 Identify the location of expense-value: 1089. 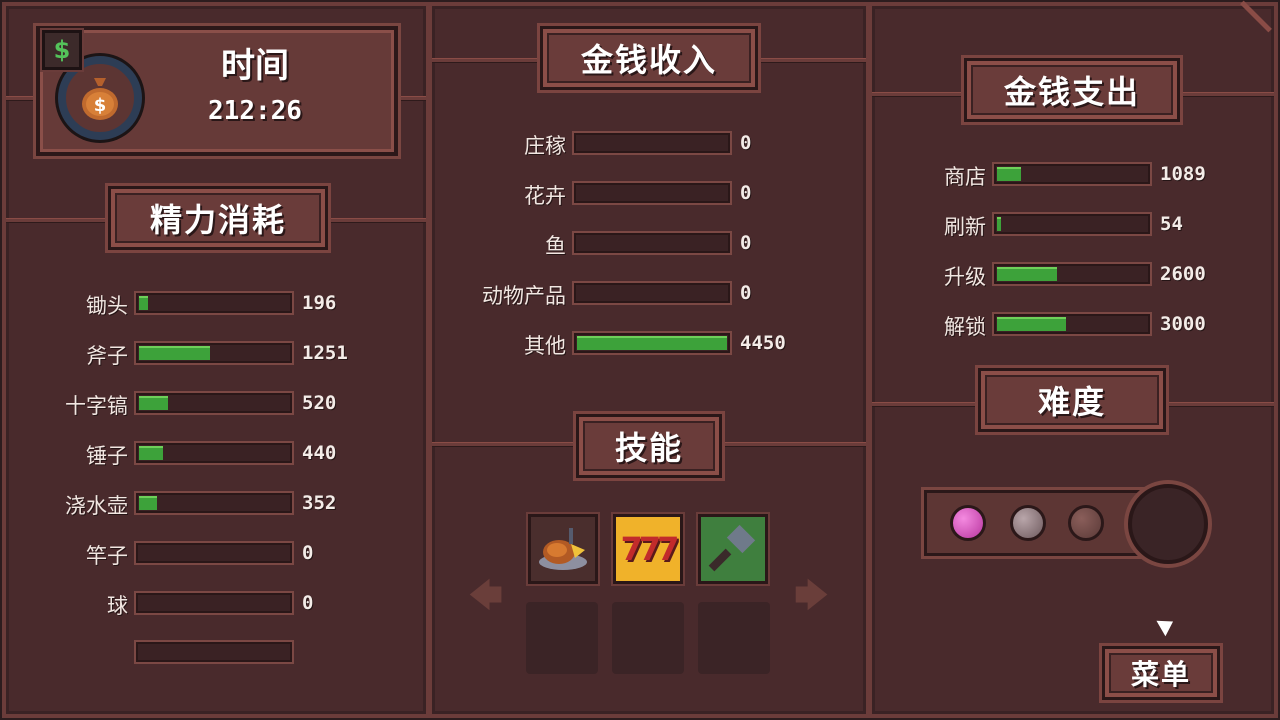
(1183, 174).